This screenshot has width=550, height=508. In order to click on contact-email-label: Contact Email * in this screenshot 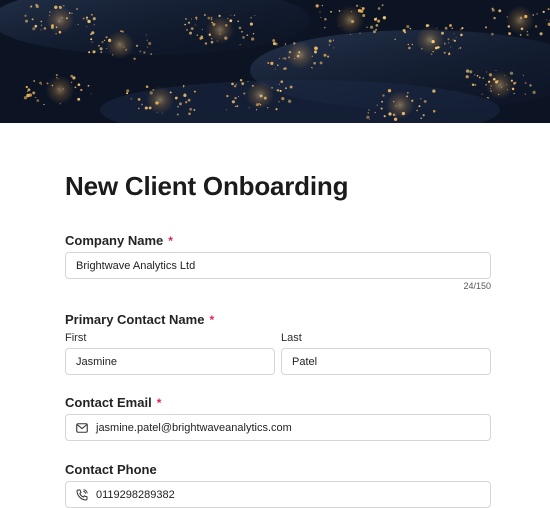, I will do `click(113, 402)`.